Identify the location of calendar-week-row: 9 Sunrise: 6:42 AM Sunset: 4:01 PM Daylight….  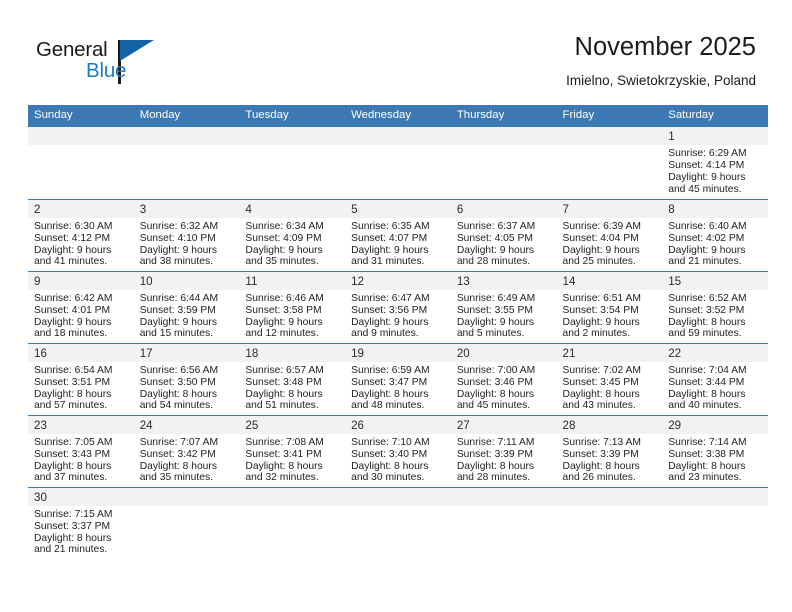
(398, 307).